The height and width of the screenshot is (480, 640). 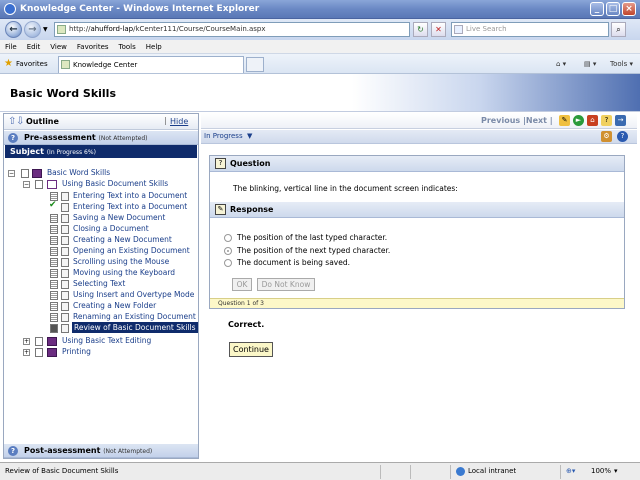 I want to click on previous-link: Previous, so click(x=500, y=120).